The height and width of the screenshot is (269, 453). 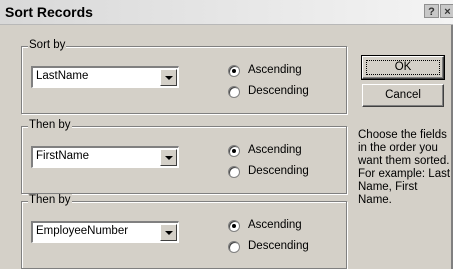 What do you see at coordinates (275, 225) in the screenshot?
I see `then-by-2-ascending-label: Ascending` at bounding box center [275, 225].